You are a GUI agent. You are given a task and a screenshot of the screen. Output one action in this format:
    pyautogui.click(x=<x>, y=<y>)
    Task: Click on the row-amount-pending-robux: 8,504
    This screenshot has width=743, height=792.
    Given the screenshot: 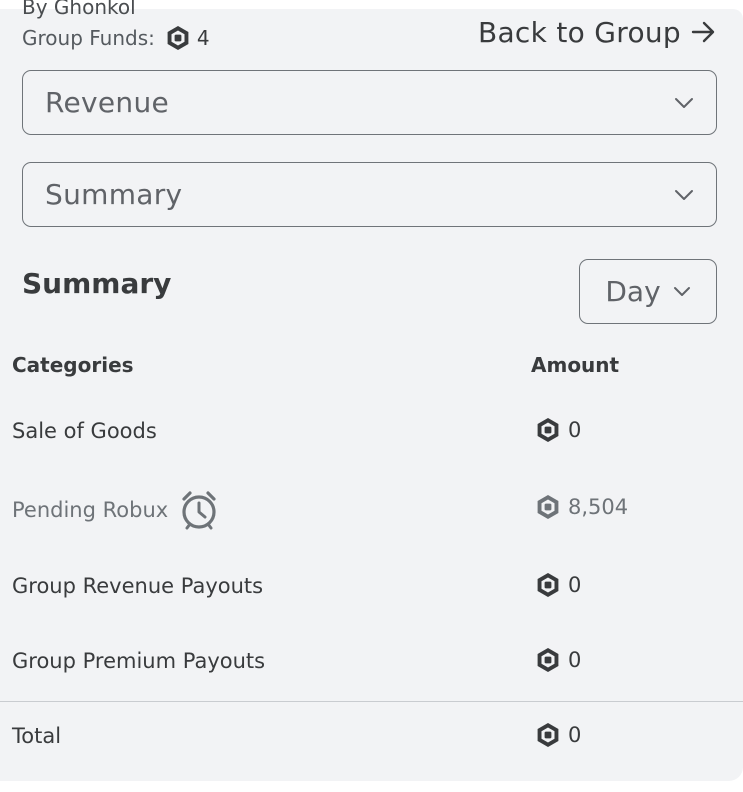 What is the action you would take?
    pyautogui.click(x=581, y=507)
    